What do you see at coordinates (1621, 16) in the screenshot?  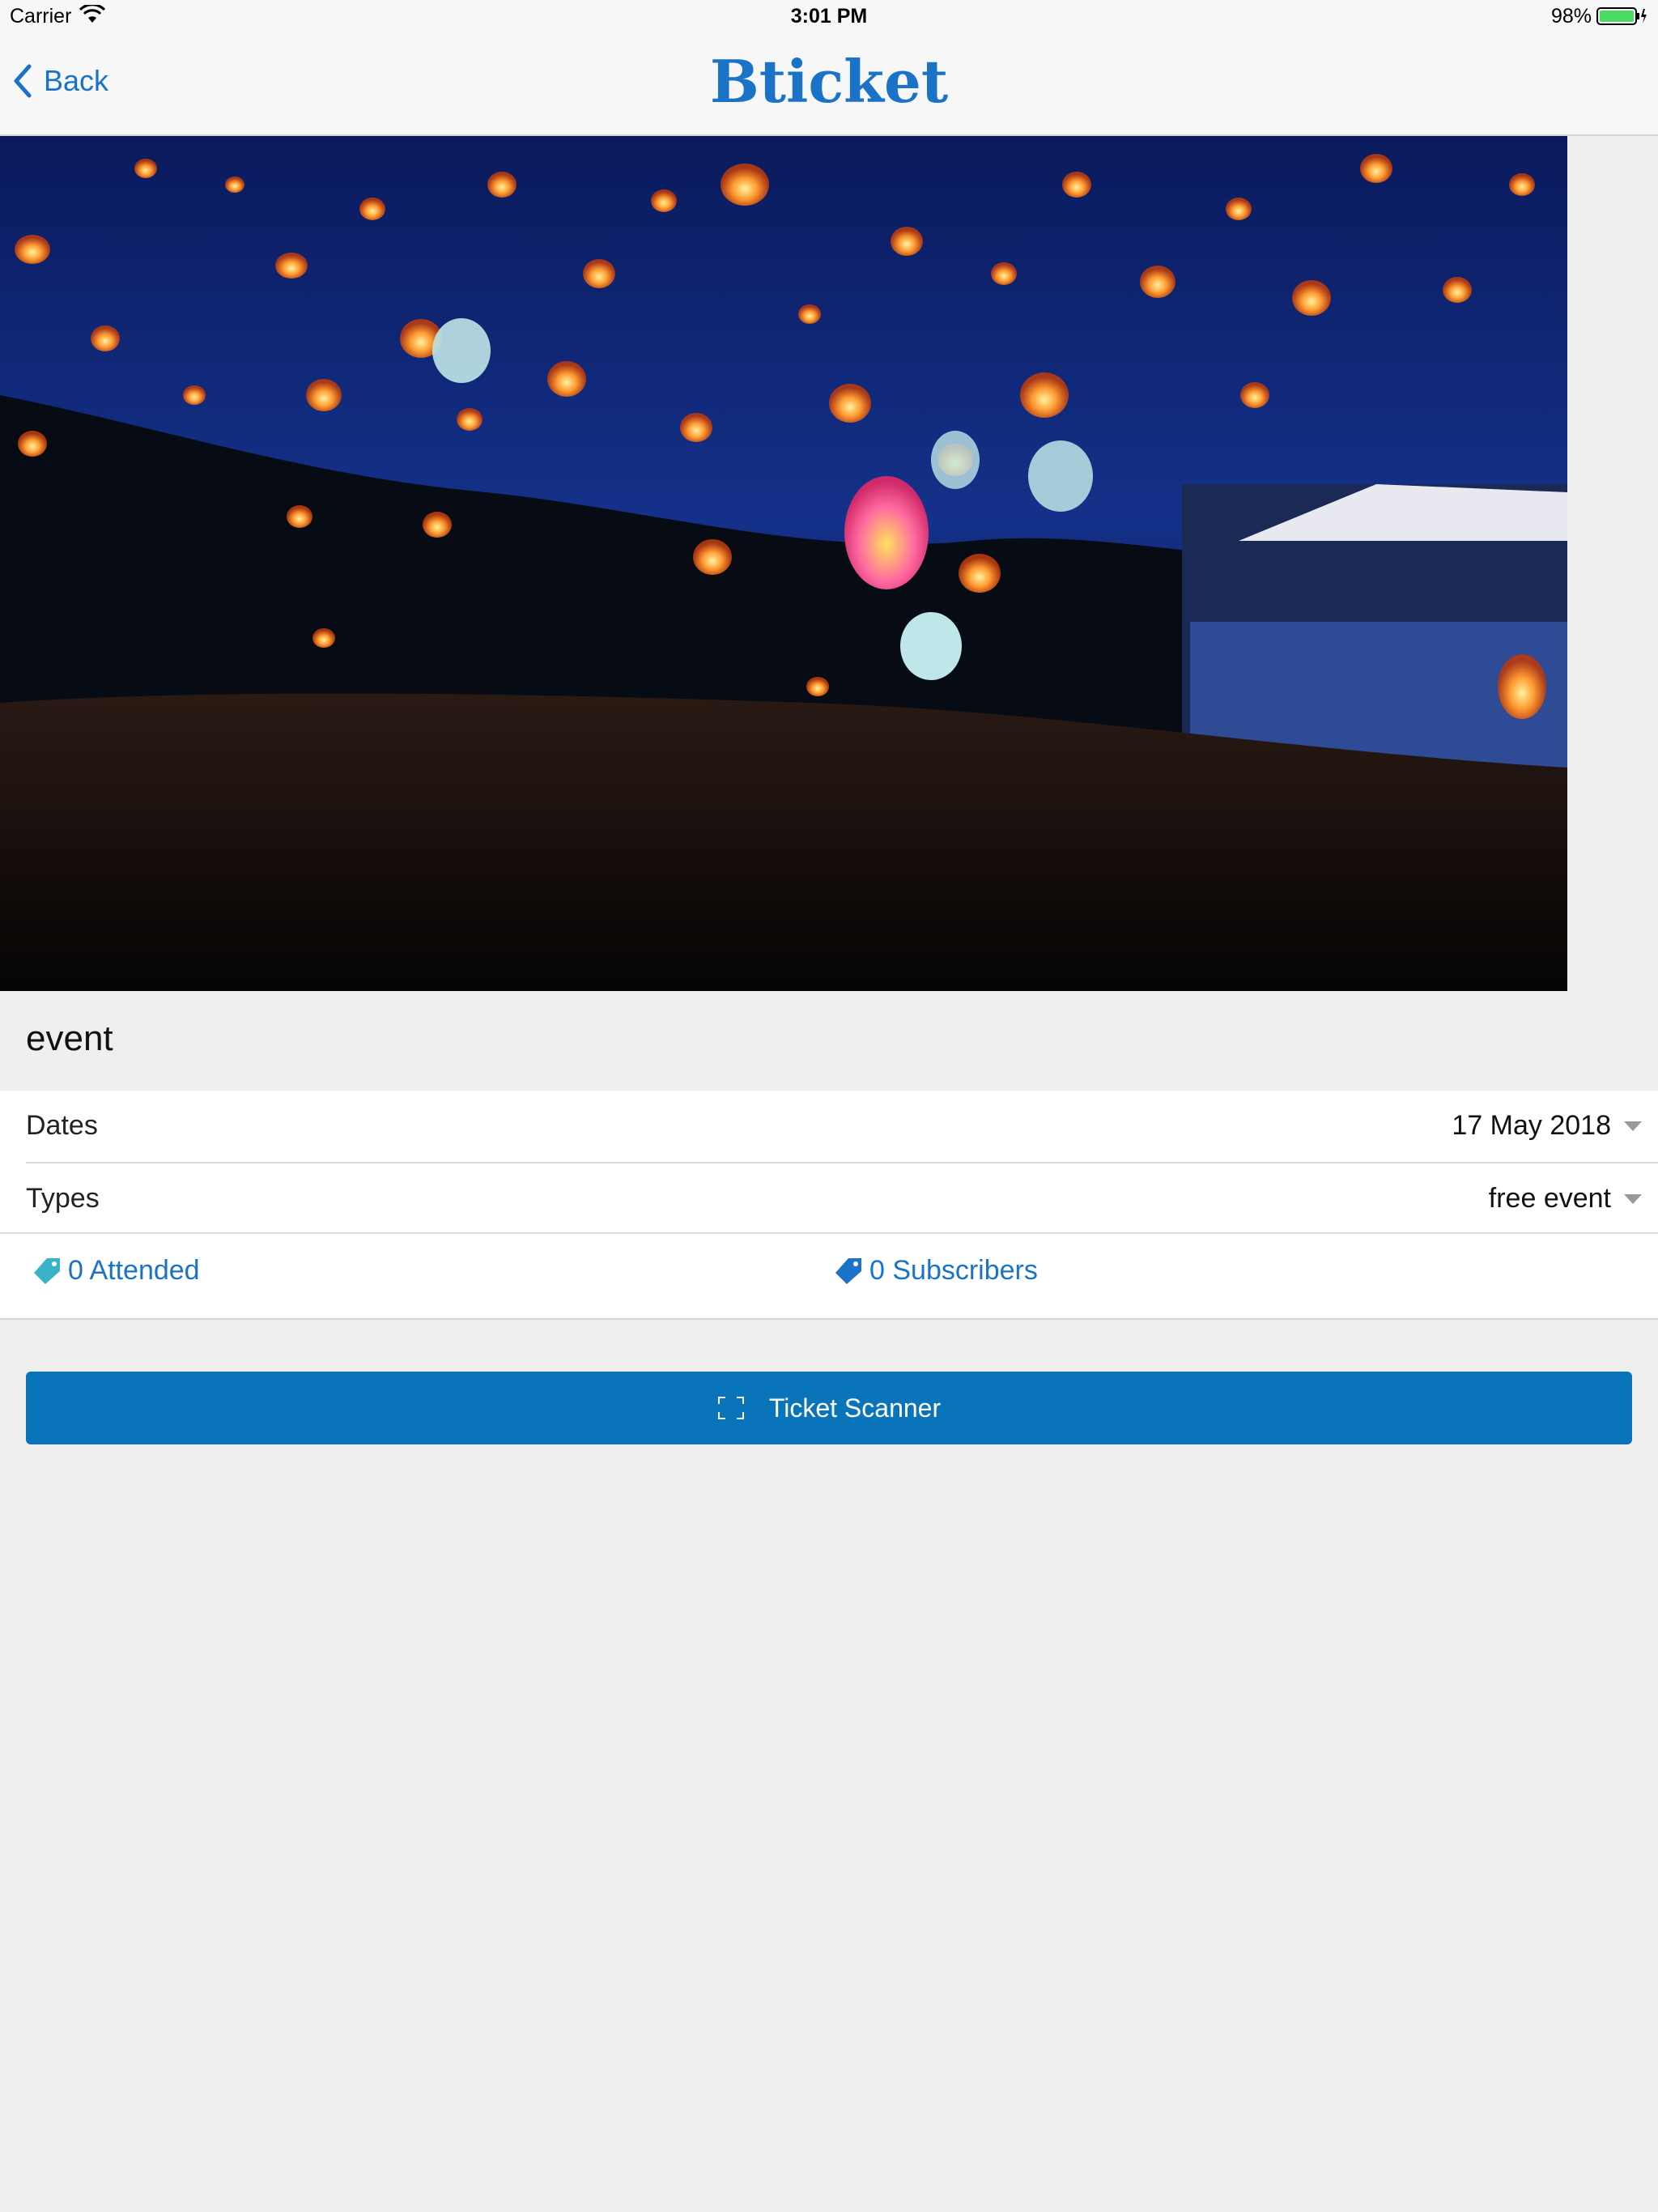 I see `battery-icon` at bounding box center [1621, 16].